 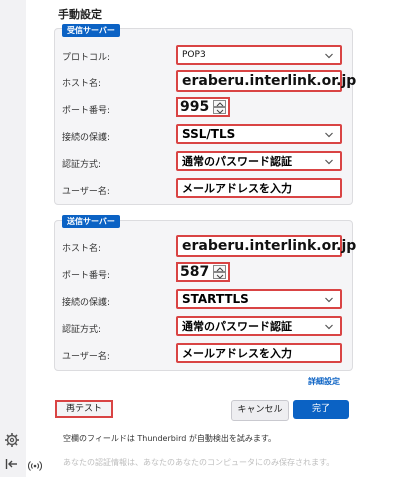 What do you see at coordinates (259, 326) in the screenshot?
I see `outgoing-auth-select: 通常のパスワード認証` at bounding box center [259, 326].